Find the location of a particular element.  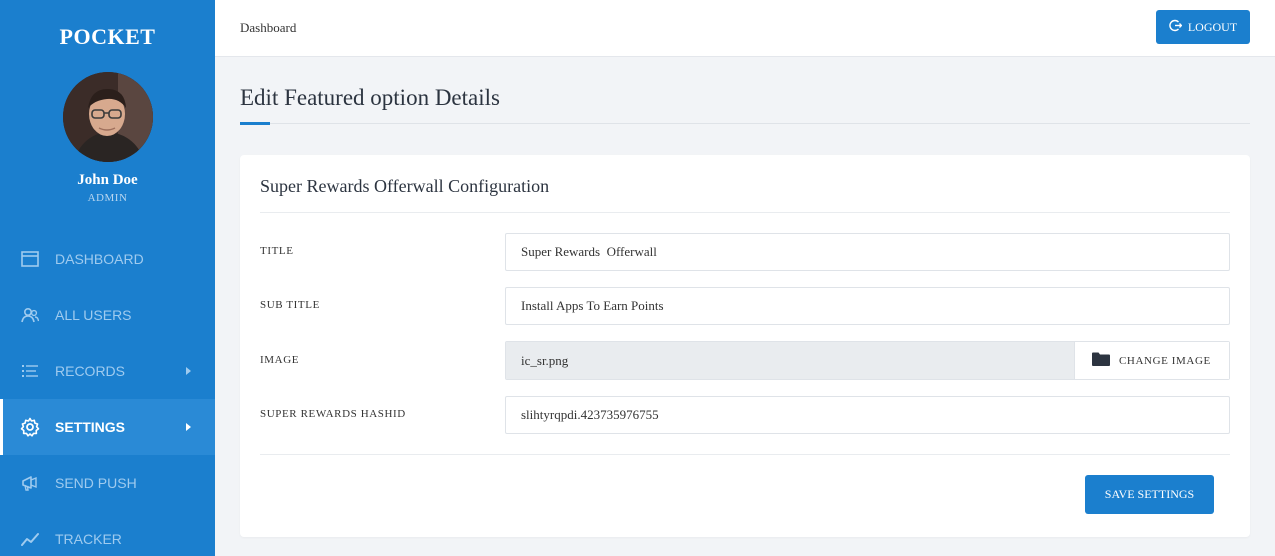

card-footer-divider is located at coordinates (745, 454).